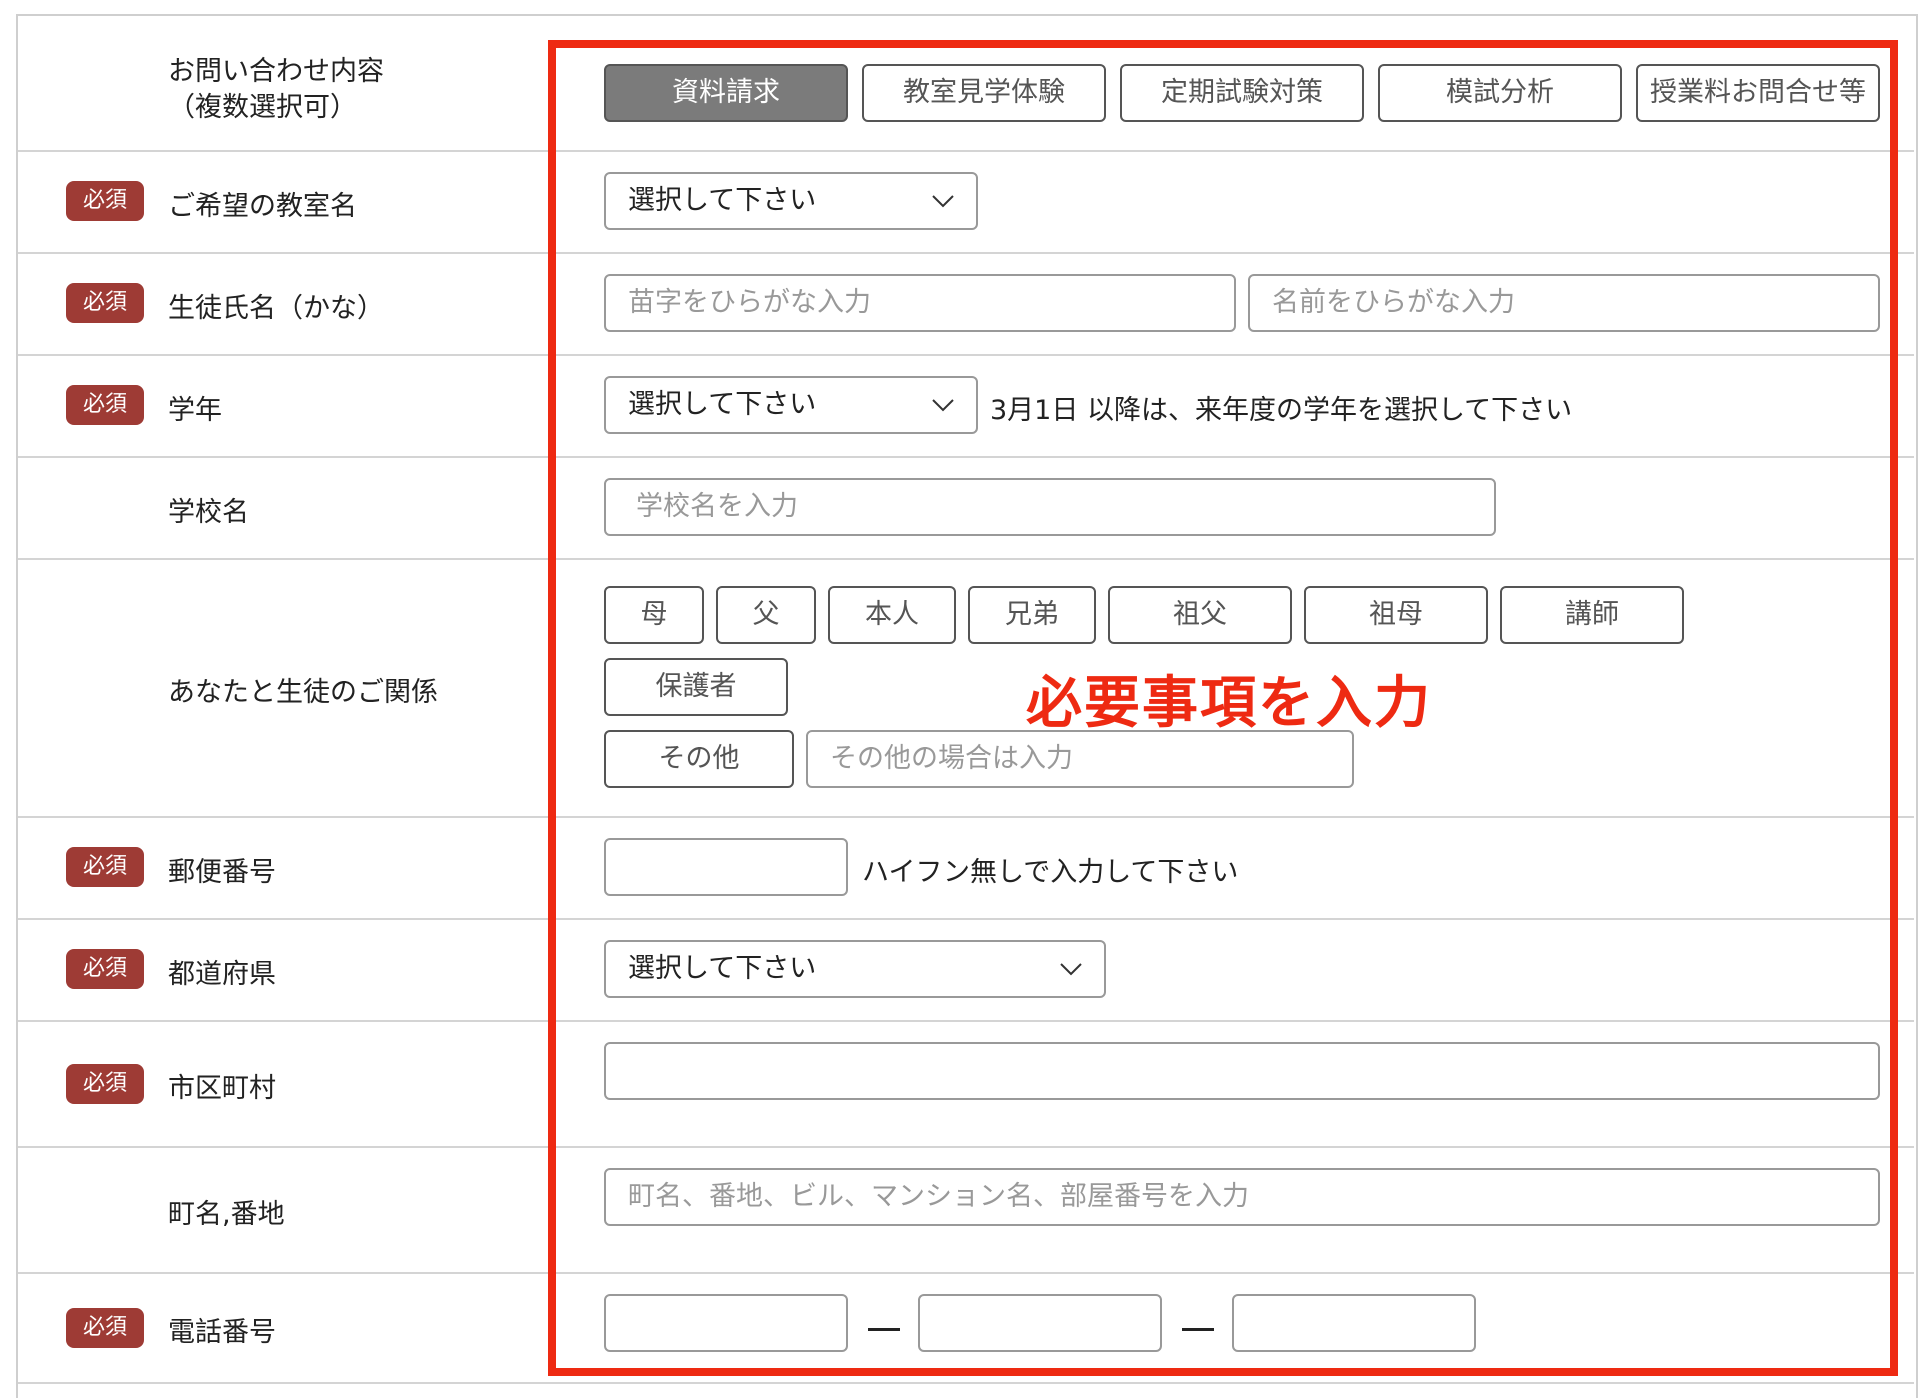 This screenshot has height=1398, width=1924. Describe the element at coordinates (208, 512) in the screenshot. I see `school-label: 学校名` at that location.